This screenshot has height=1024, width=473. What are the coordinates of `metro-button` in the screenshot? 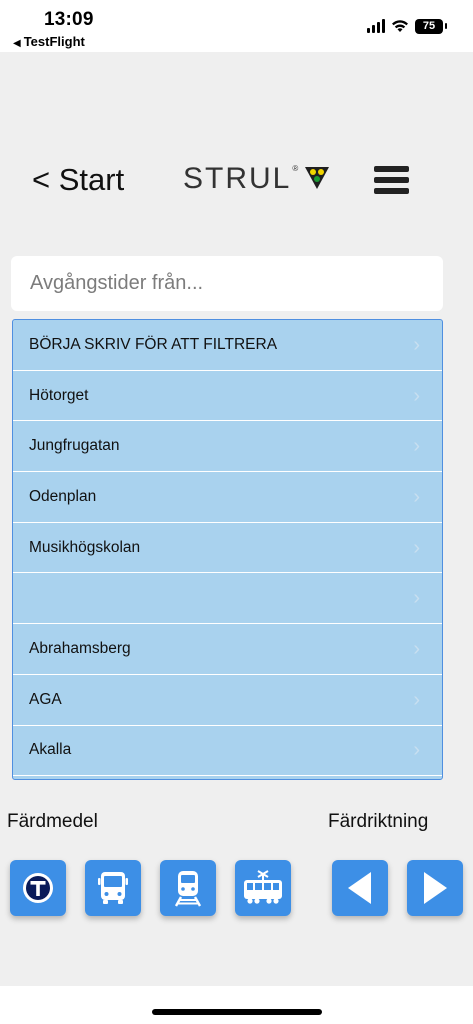 It's located at (38, 888).